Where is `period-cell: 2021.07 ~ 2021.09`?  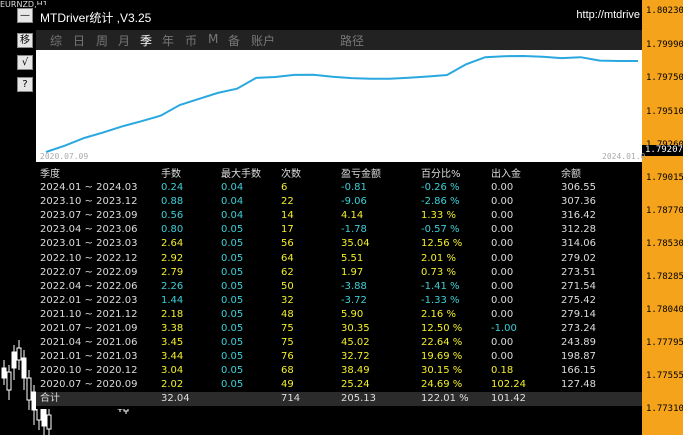
period-cell: 2021.07 ~ 2021.09 is located at coordinates (89, 328).